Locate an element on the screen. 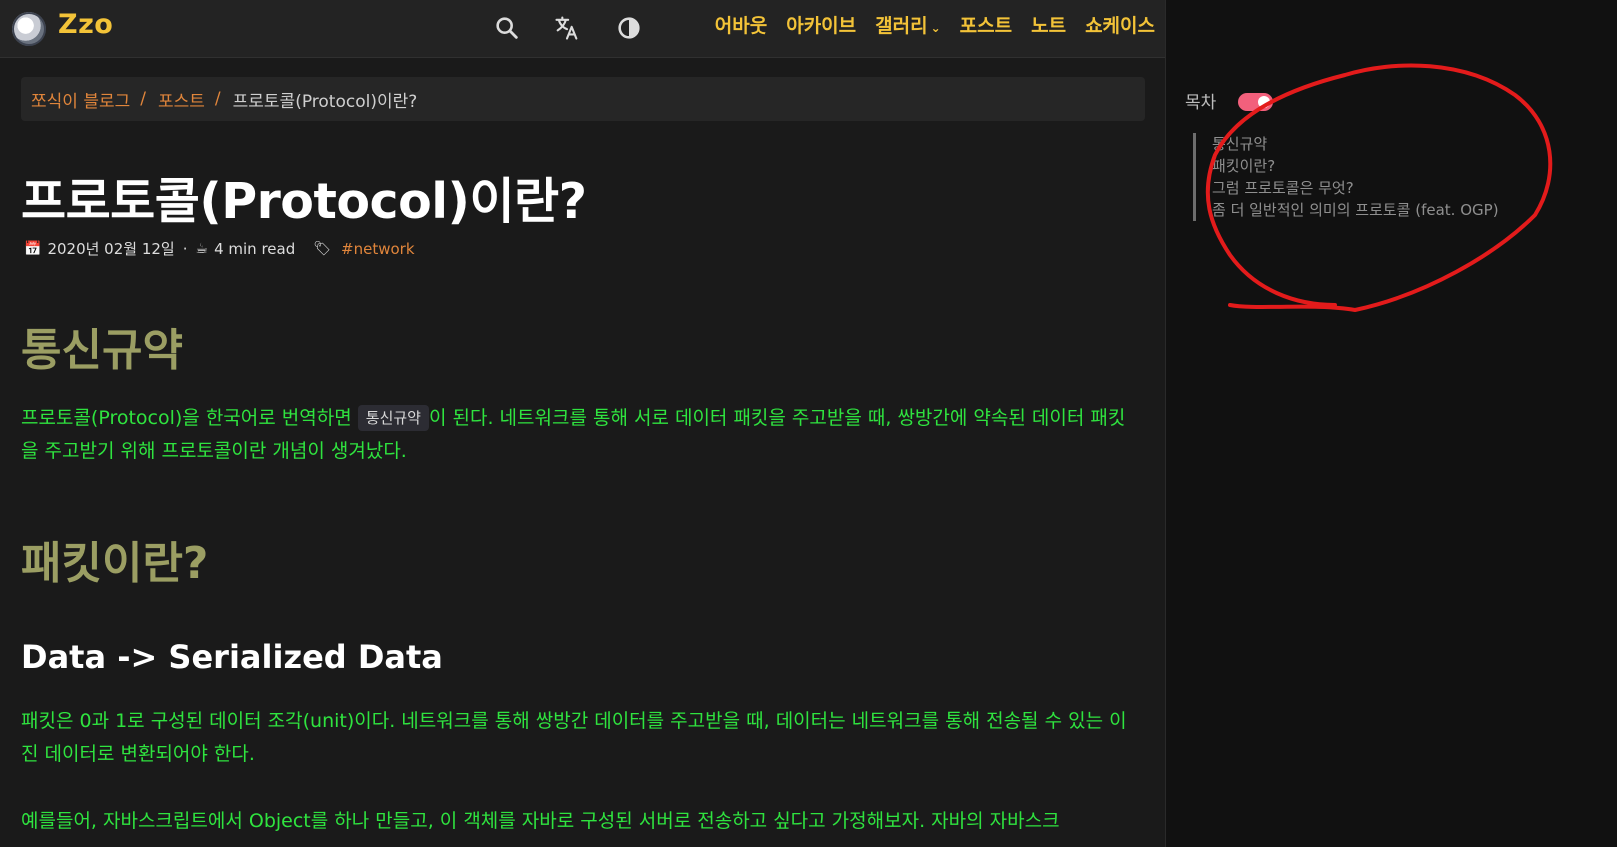 The height and width of the screenshot is (847, 1617). post-date: 2020년 02월 12일 is located at coordinates (111, 249).